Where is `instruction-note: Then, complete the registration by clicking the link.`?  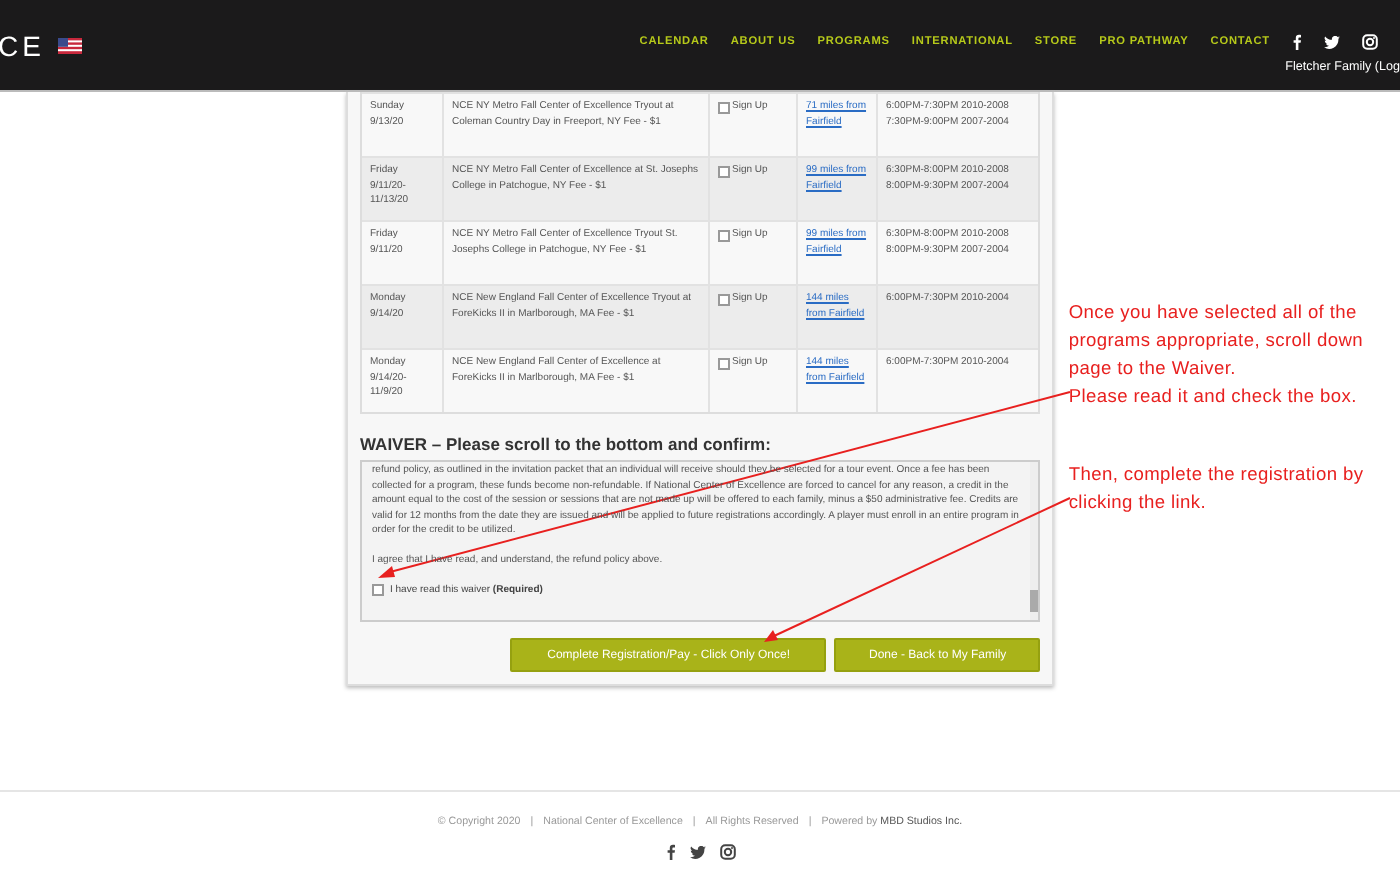 instruction-note: Then, complete the registration by clicking the link. is located at coordinates (1217, 489).